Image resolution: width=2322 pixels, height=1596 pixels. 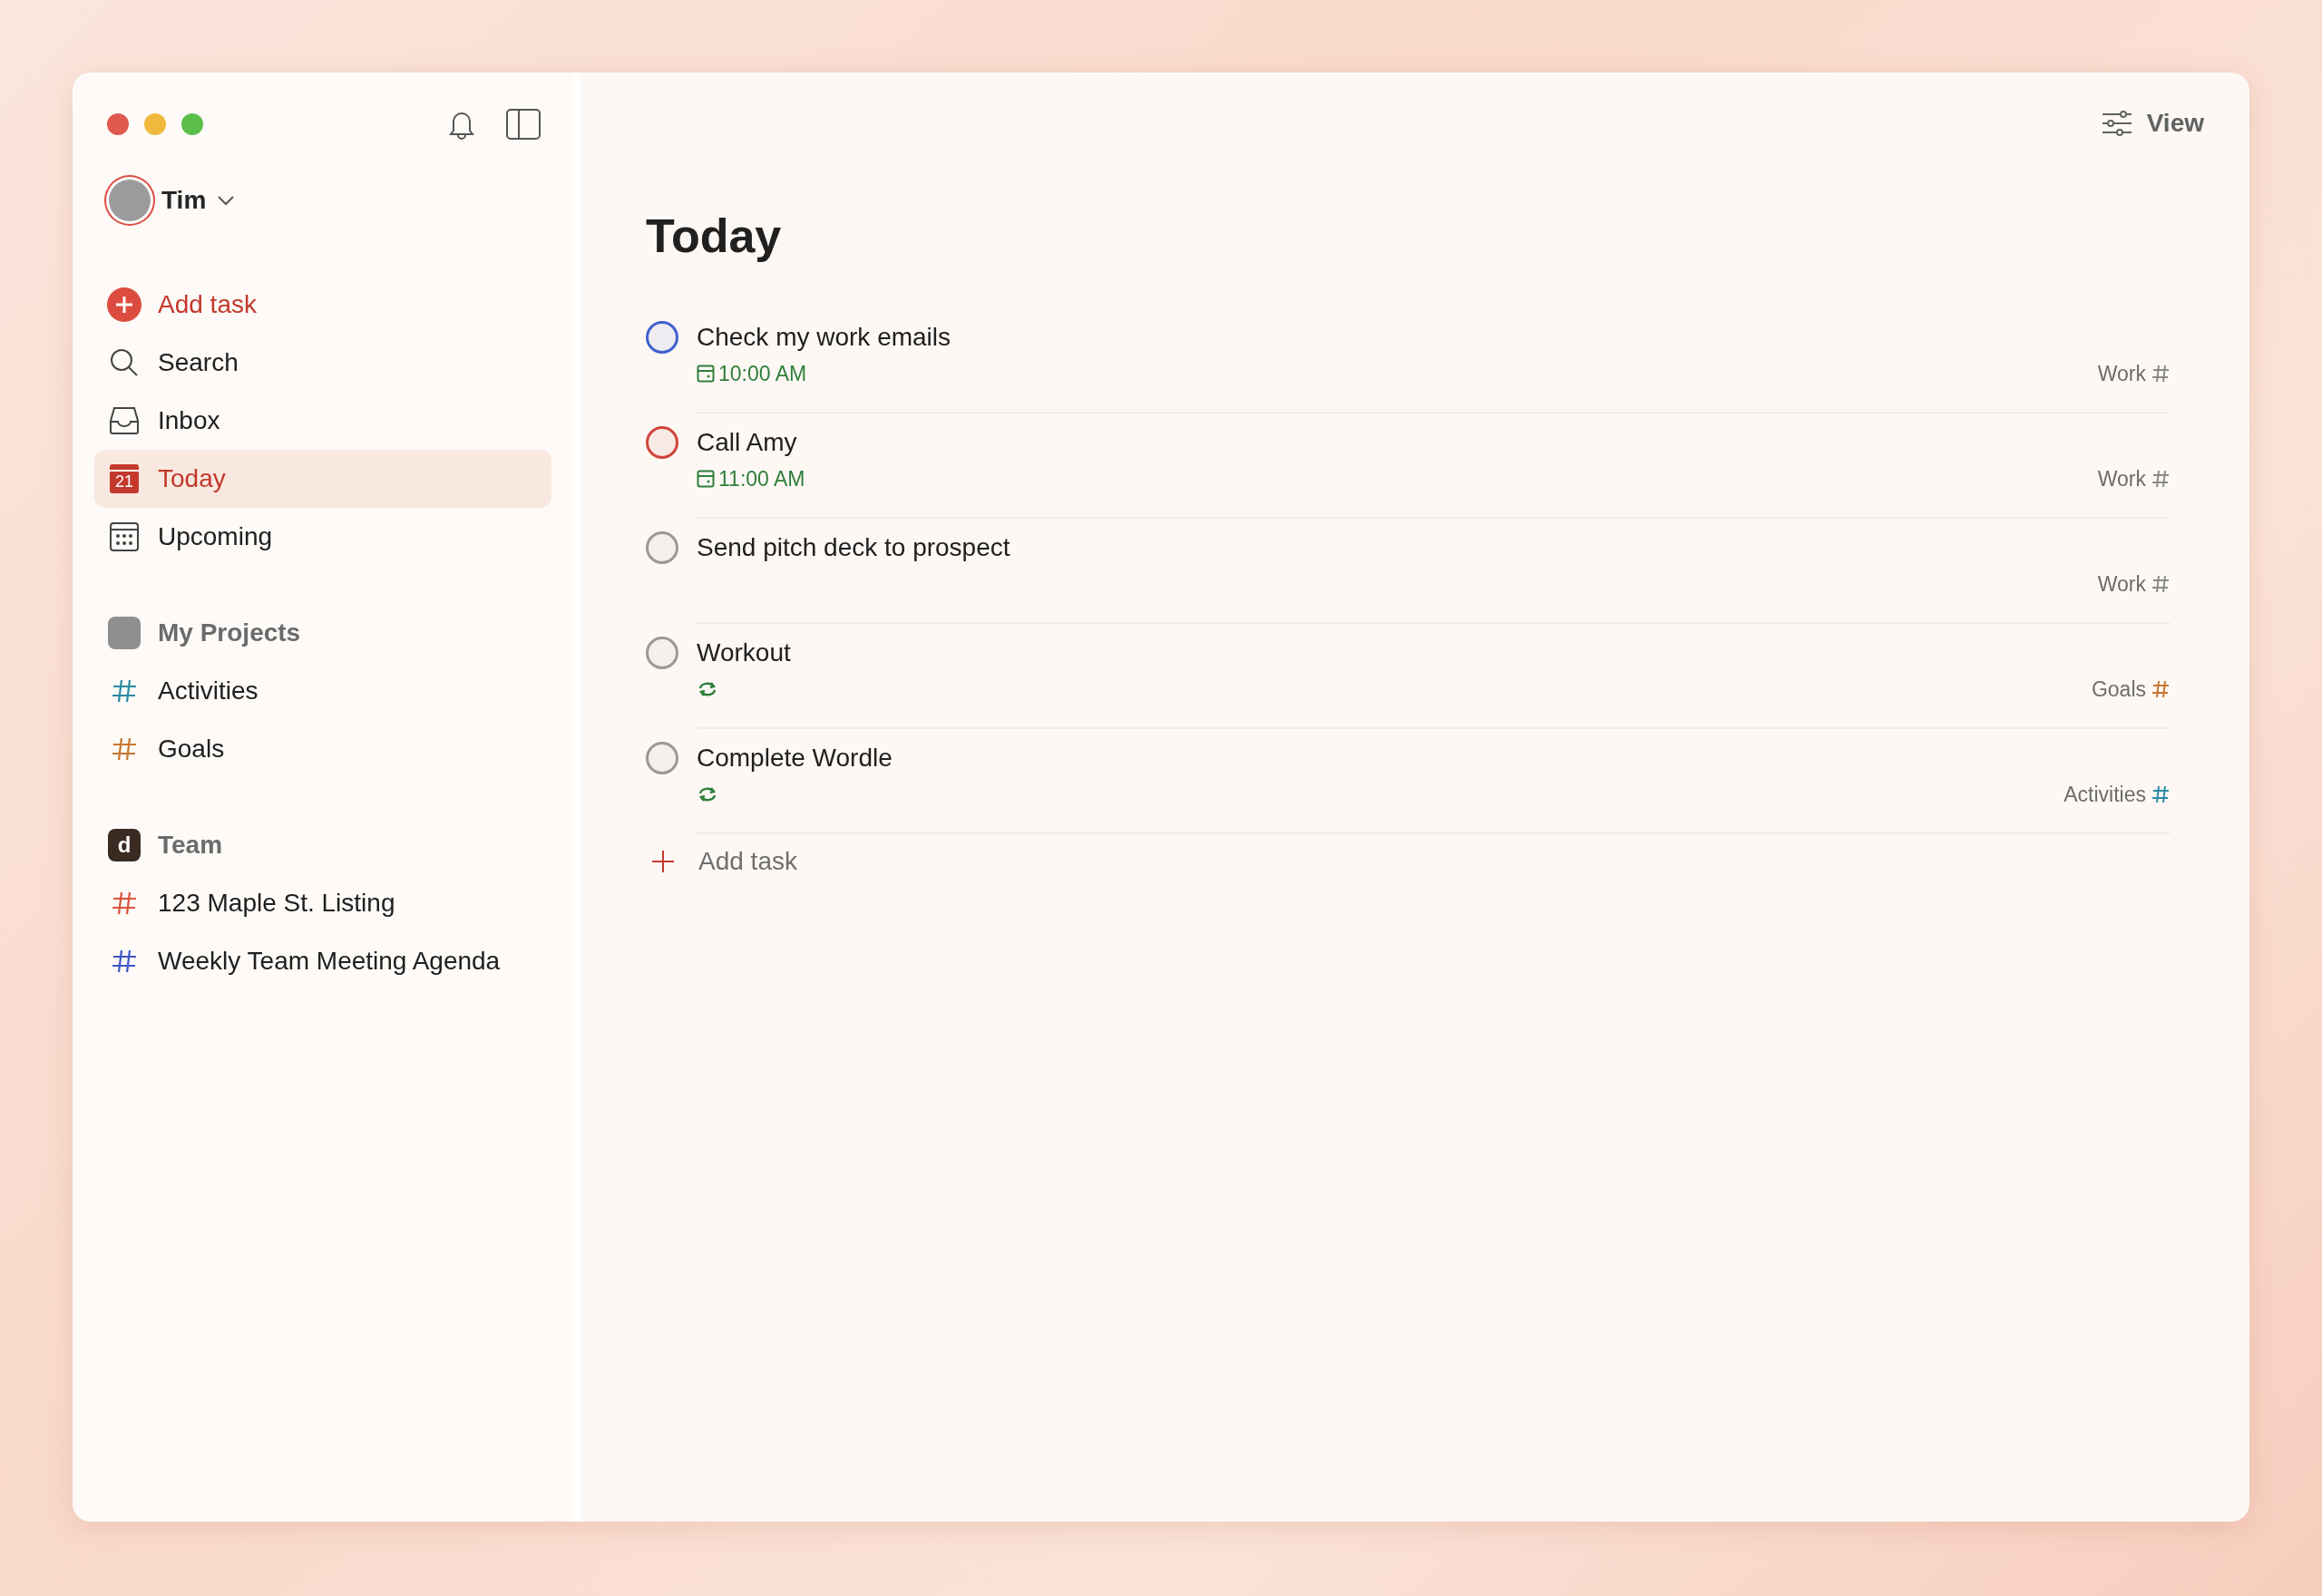 I want to click on add-icon, so click(x=124, y=304).